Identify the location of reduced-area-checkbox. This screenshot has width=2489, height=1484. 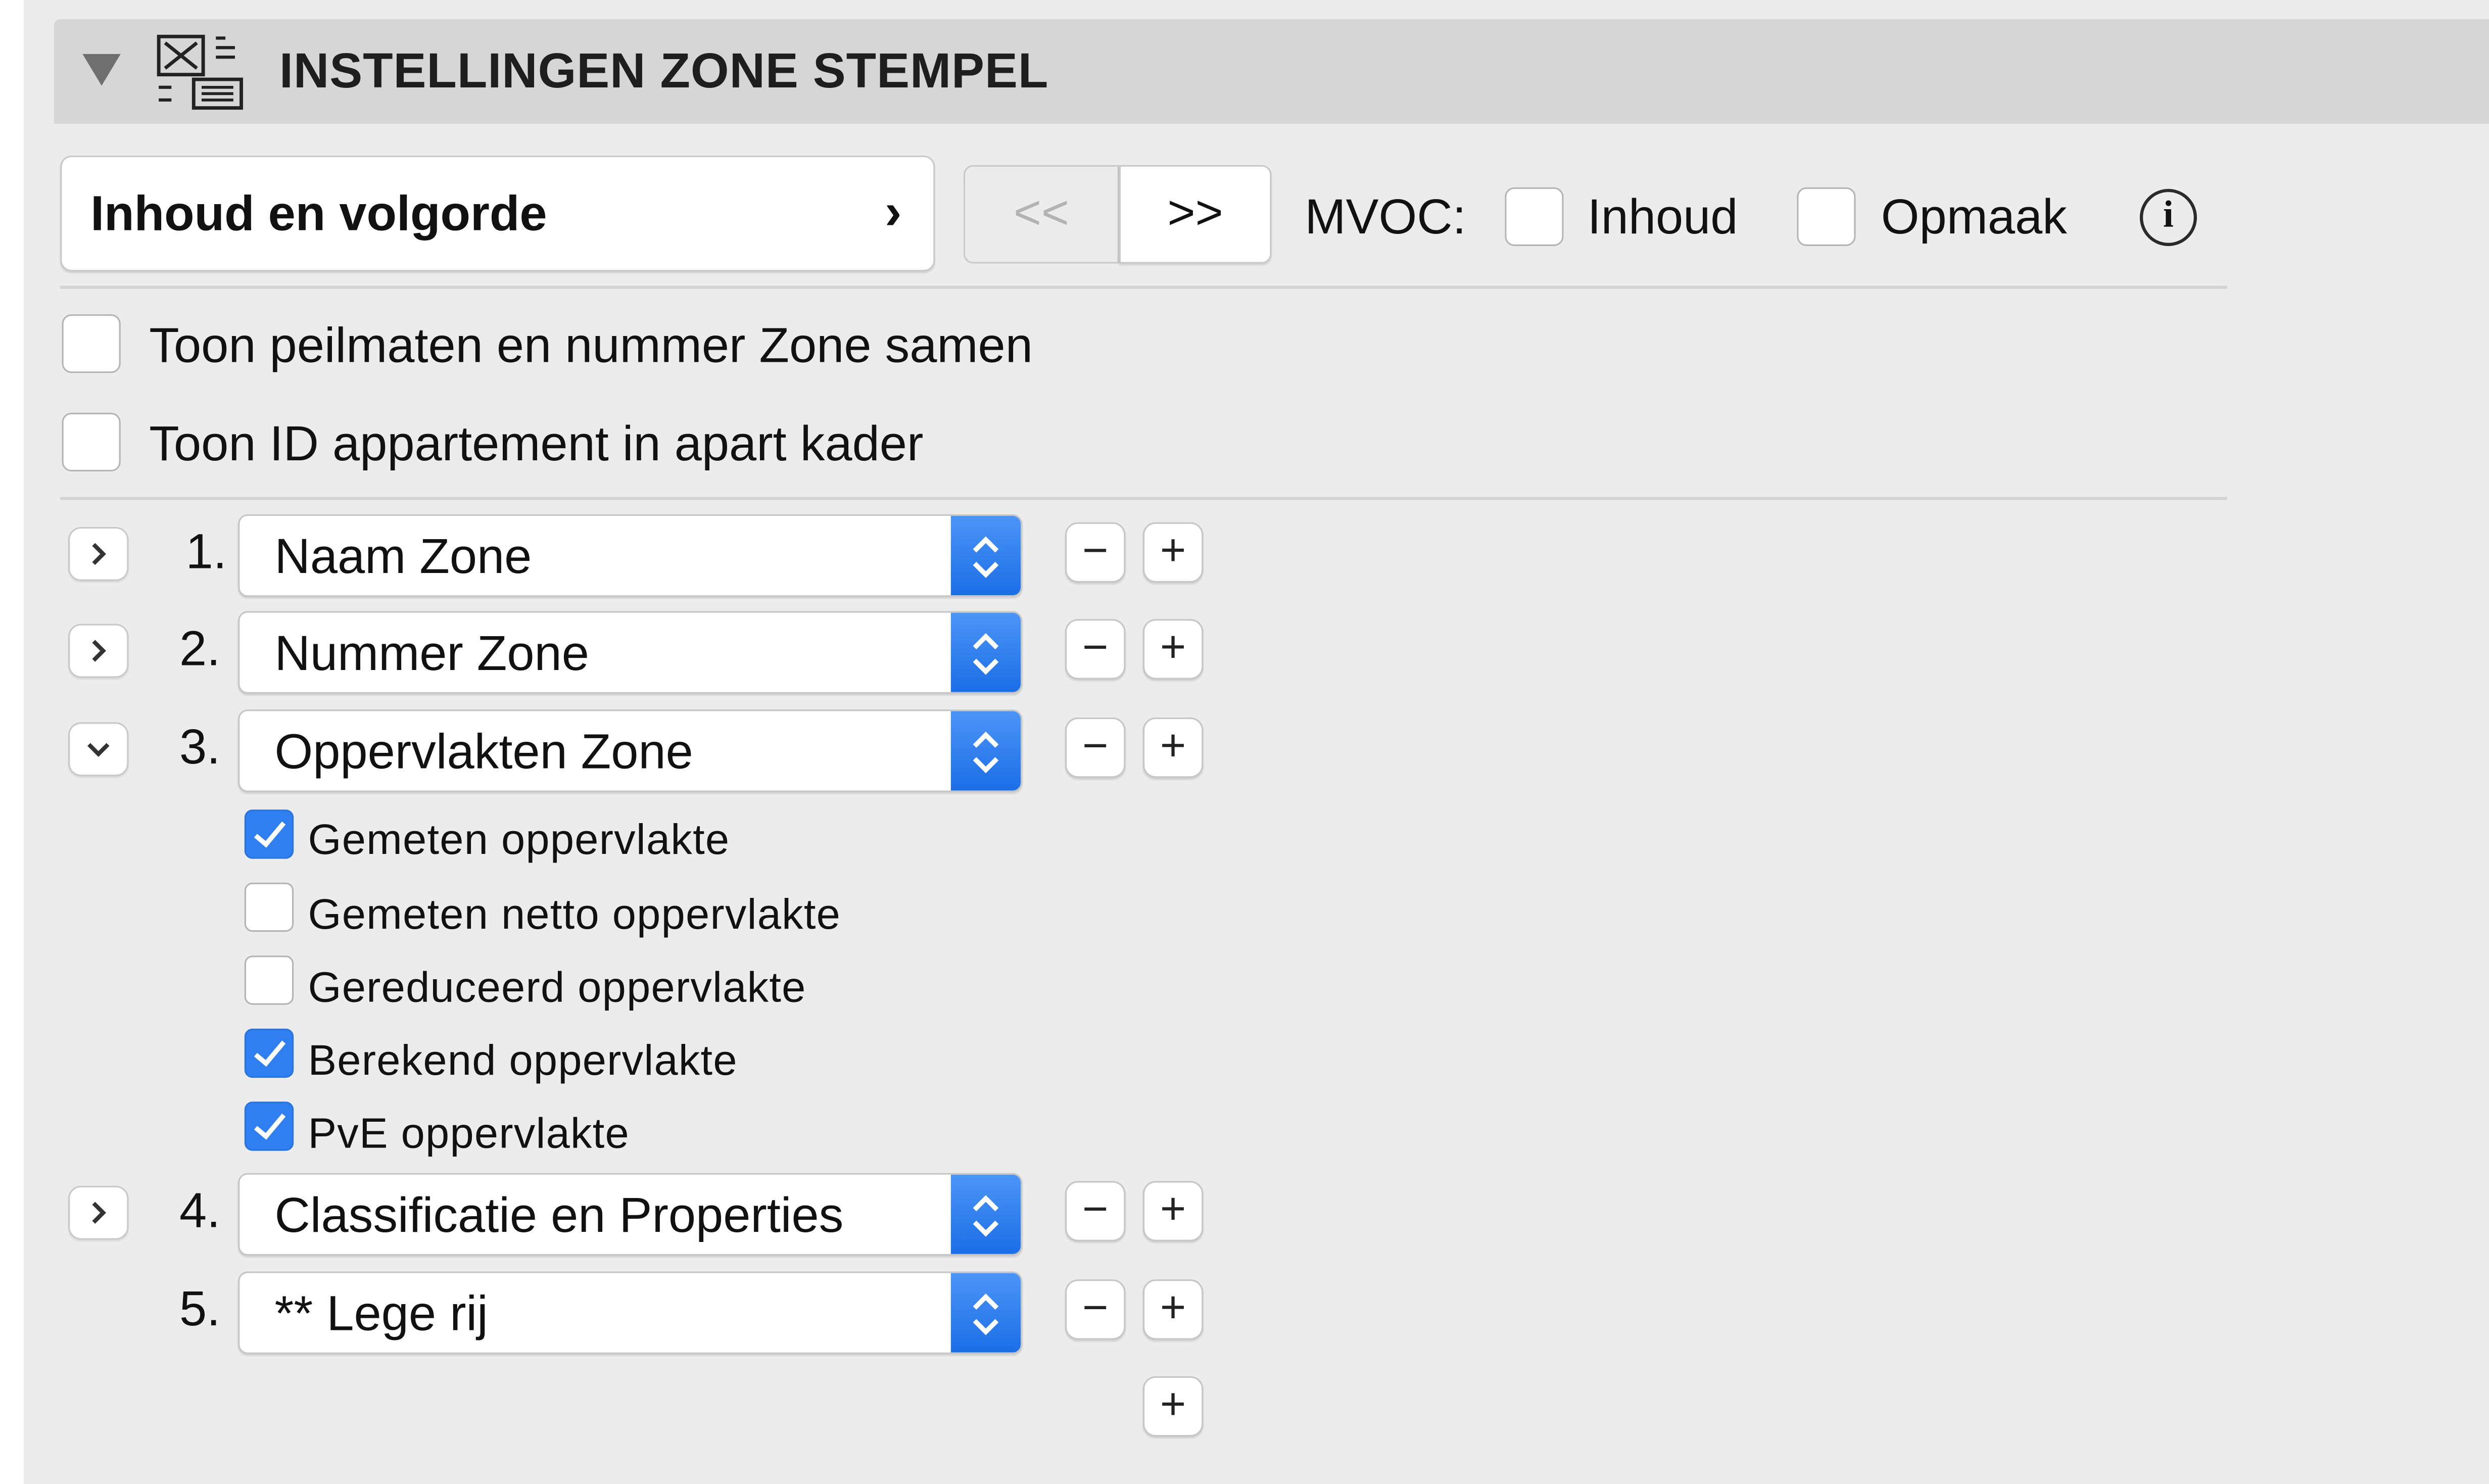
(269, 980).